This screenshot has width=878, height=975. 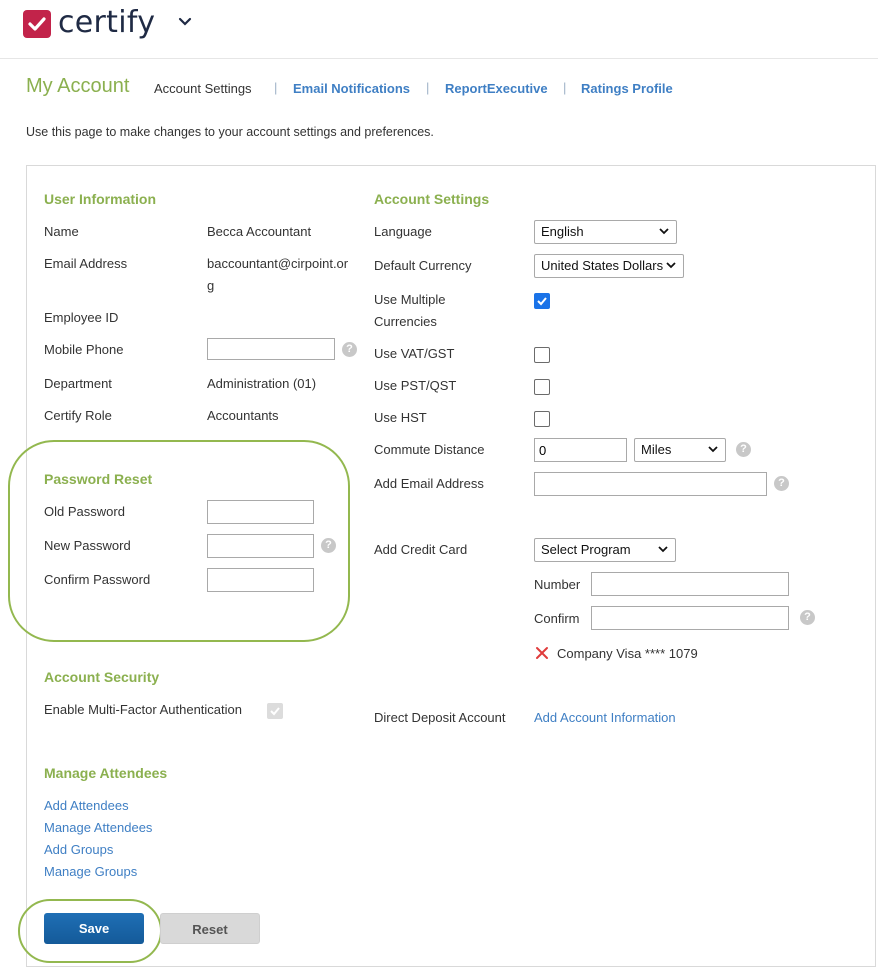 I want to click on default-currency-select: United States Dollars, so click(x=609, y=266).